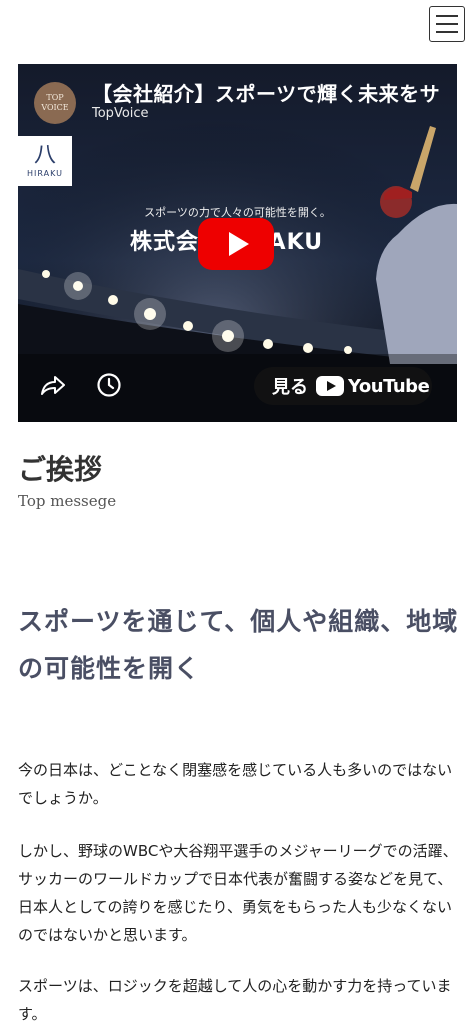 The width and height of the screenshot is (473, 1028). I want to click on watch-on-youtube-button: 見る YouTube, so click(343, 386).